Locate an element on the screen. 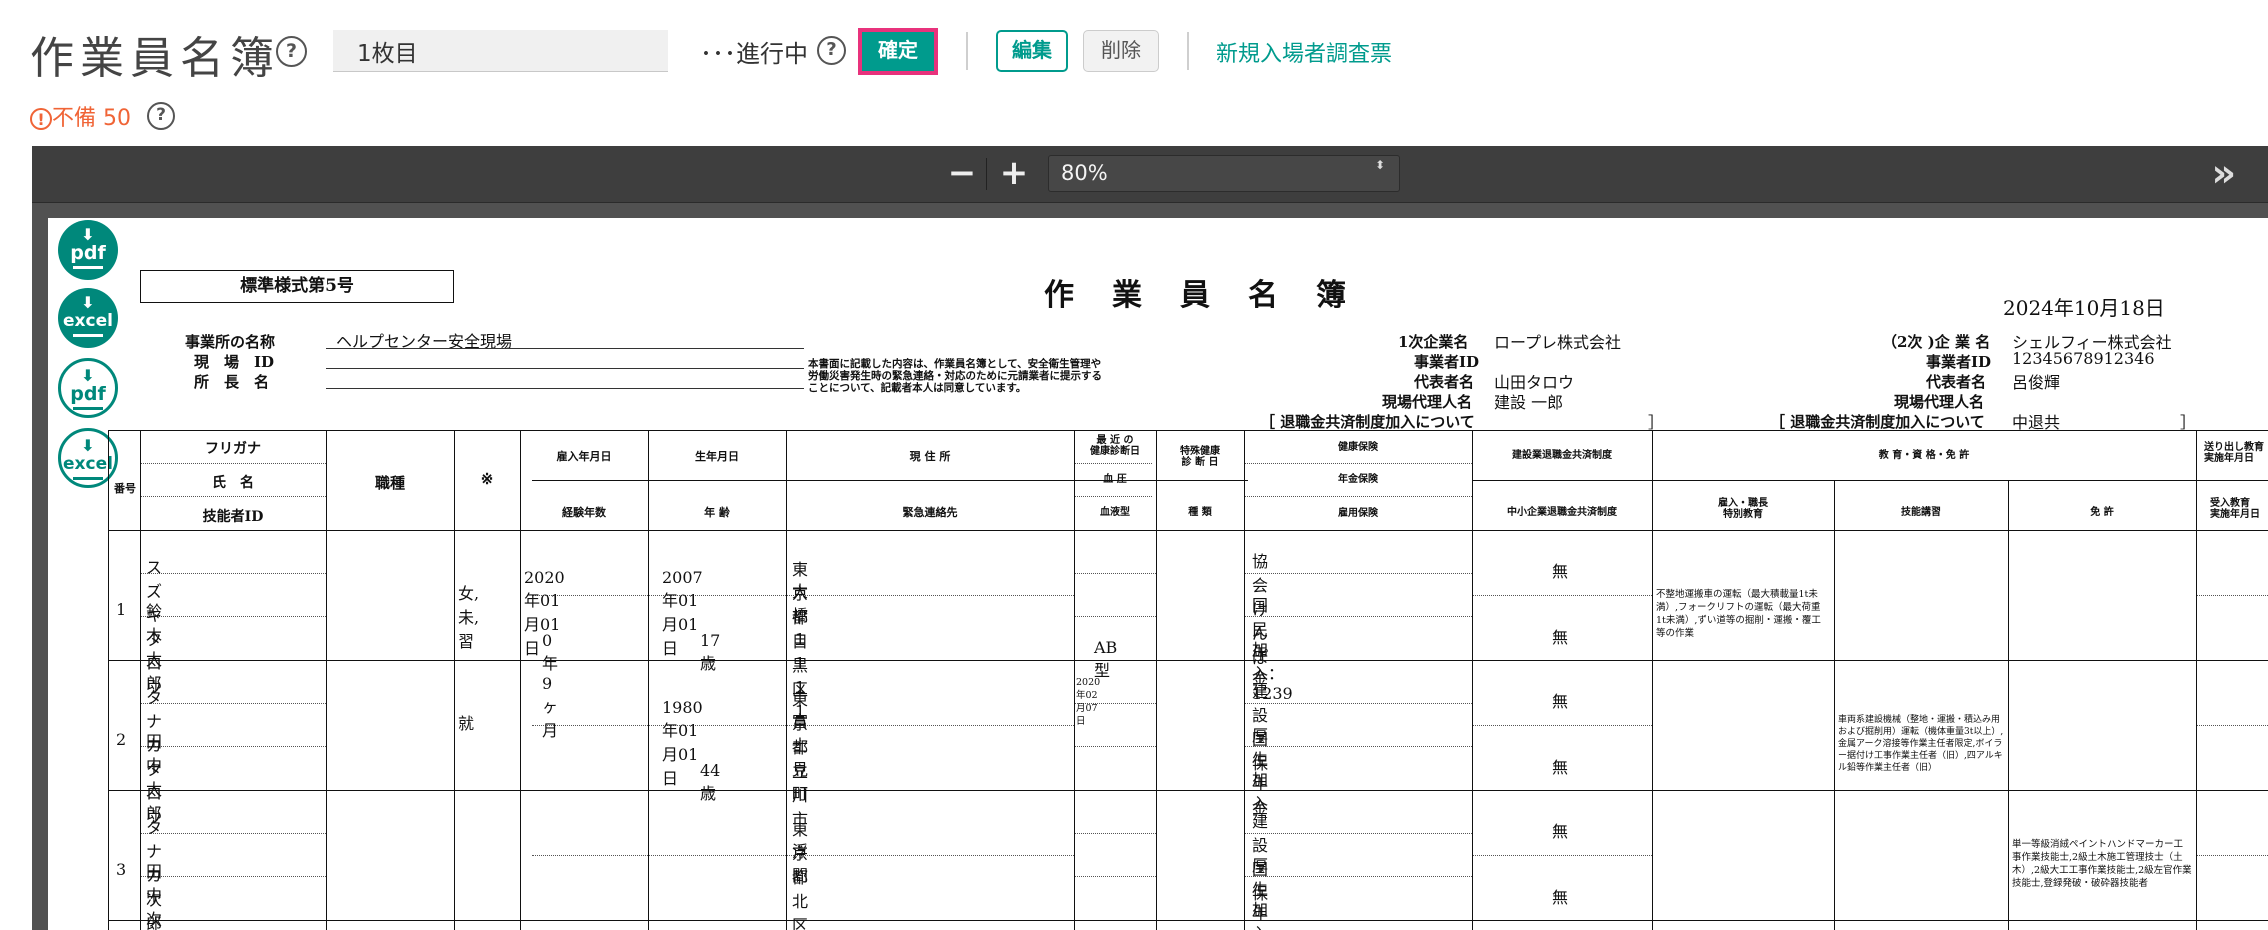 This screenshot has height=930, width=2268. secondary-company-label: （2次 )企 業 名 is located at coordinates (1936, 342).